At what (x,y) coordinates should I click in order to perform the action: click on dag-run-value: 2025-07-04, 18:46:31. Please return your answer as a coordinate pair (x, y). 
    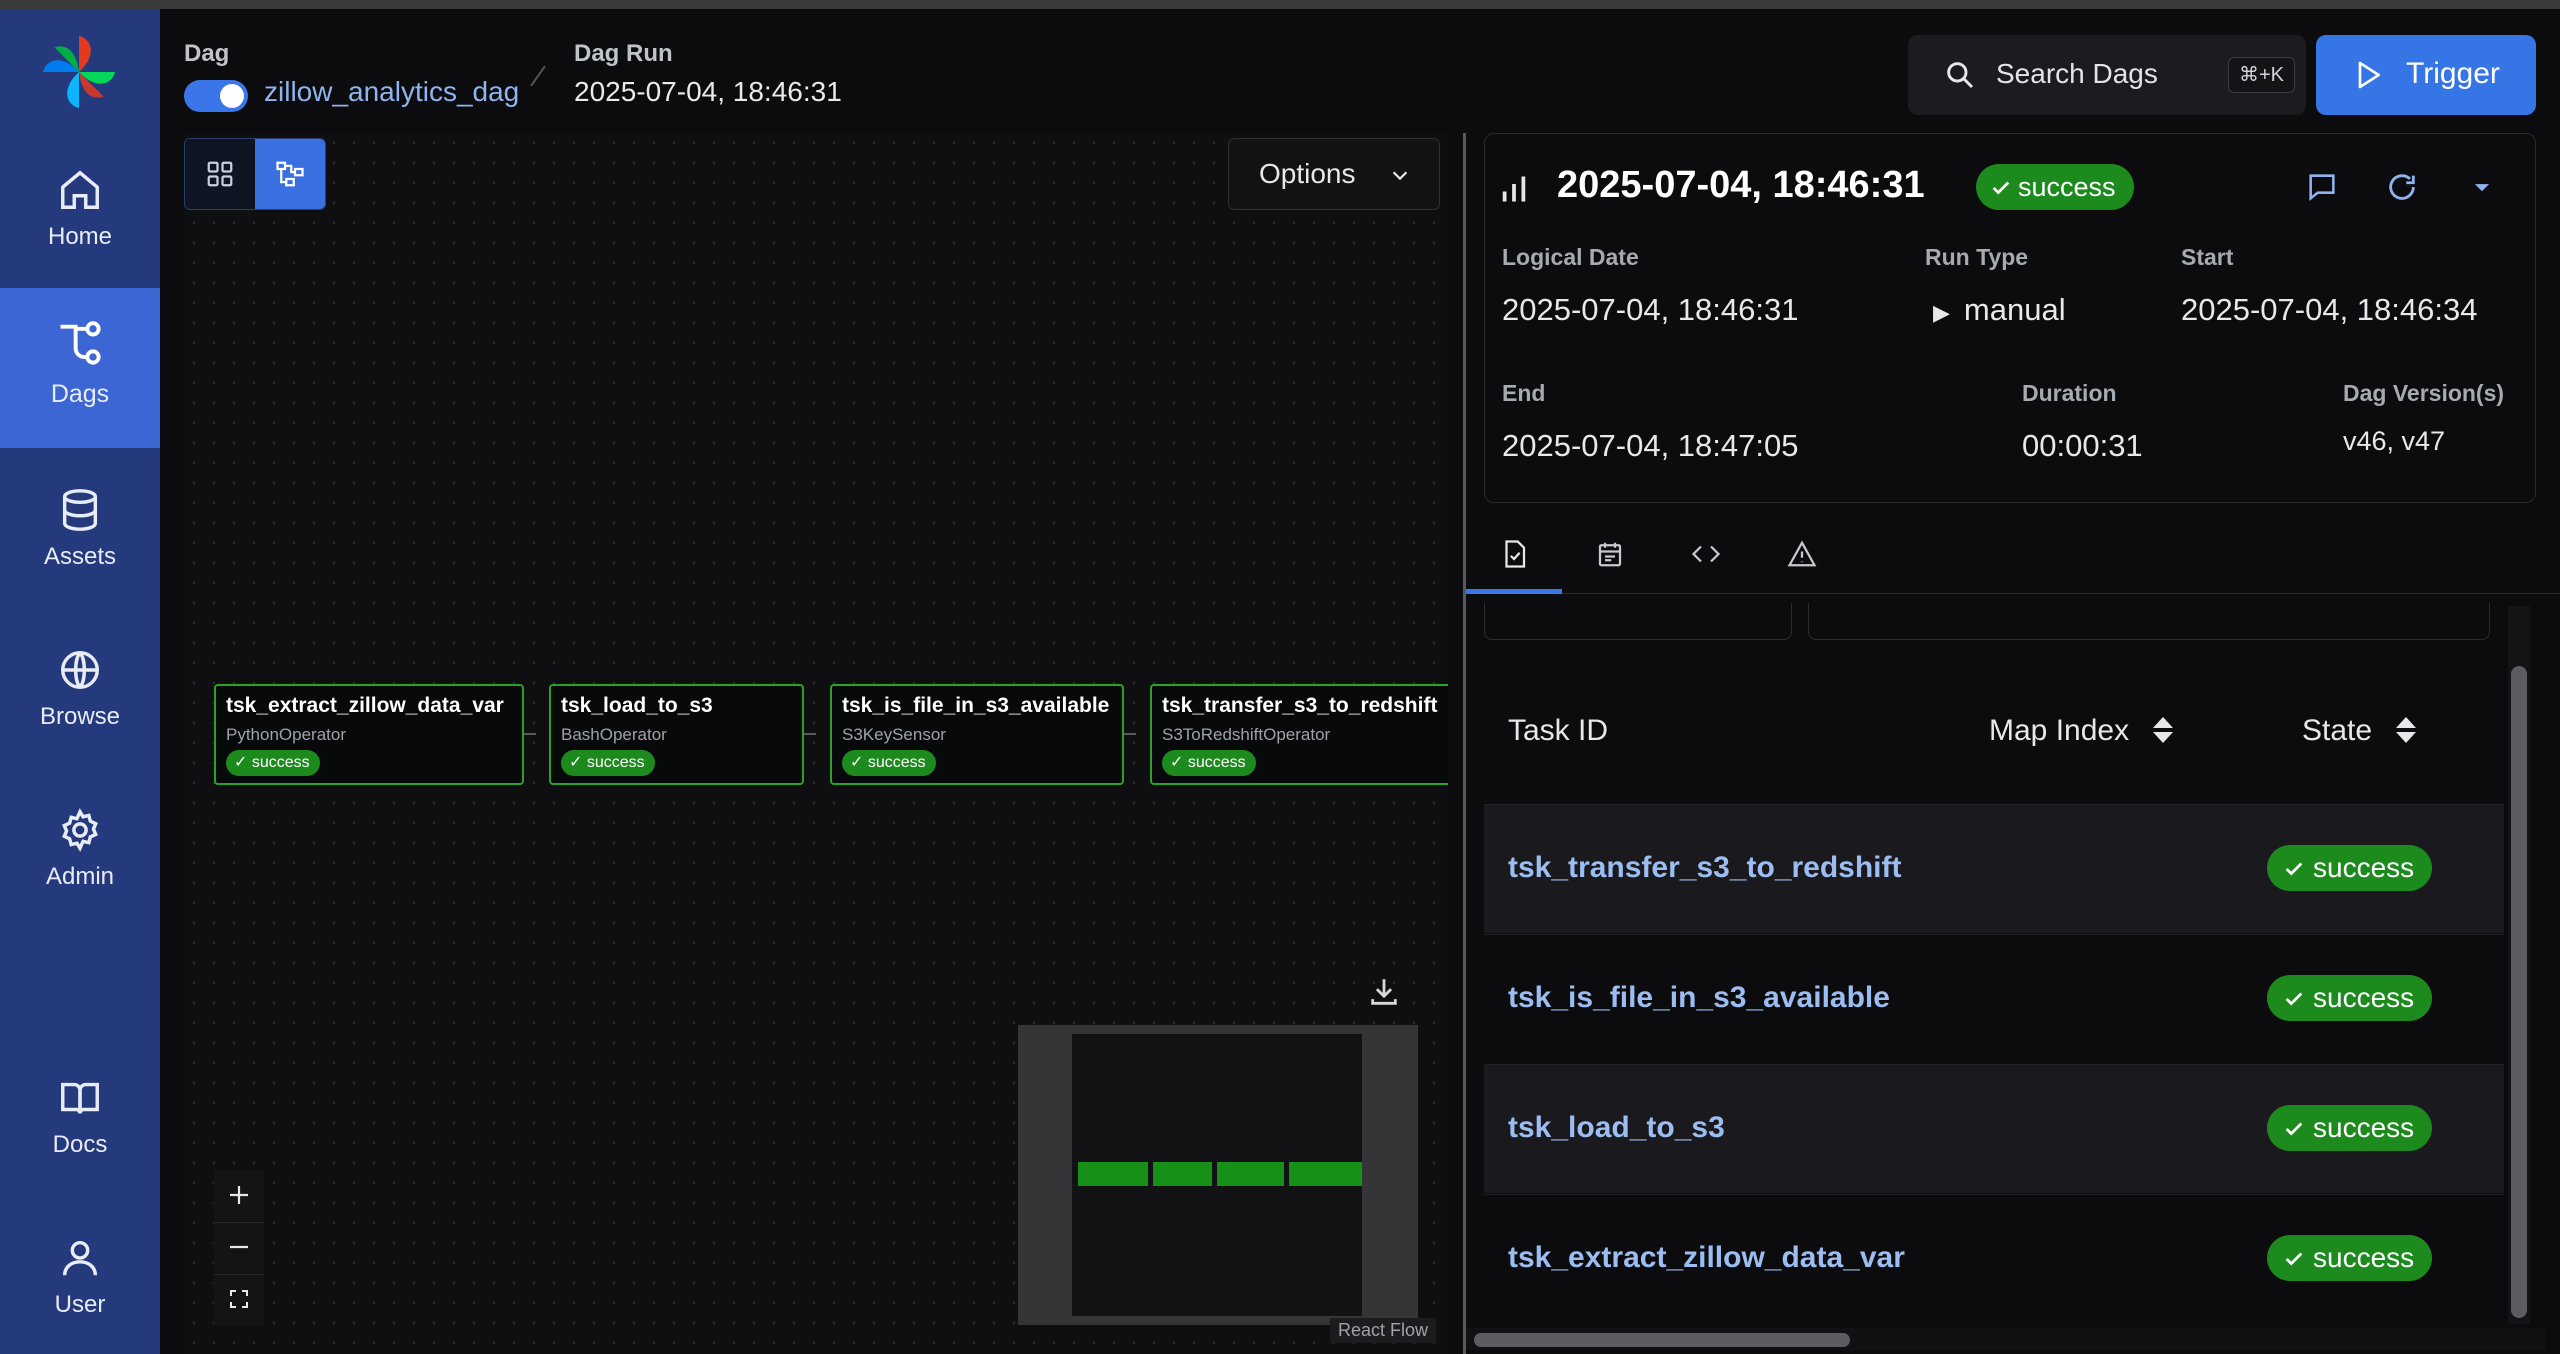
    Looking at the image, I should click on (708, 91).